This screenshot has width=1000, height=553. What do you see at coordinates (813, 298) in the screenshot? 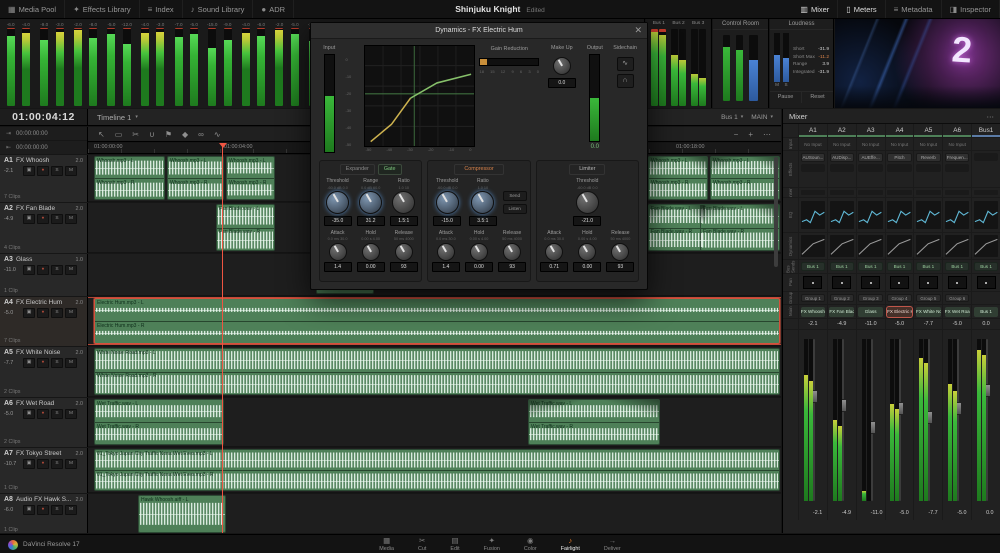
I see `group-chip: Group 1` at bounding box center [813, 298].